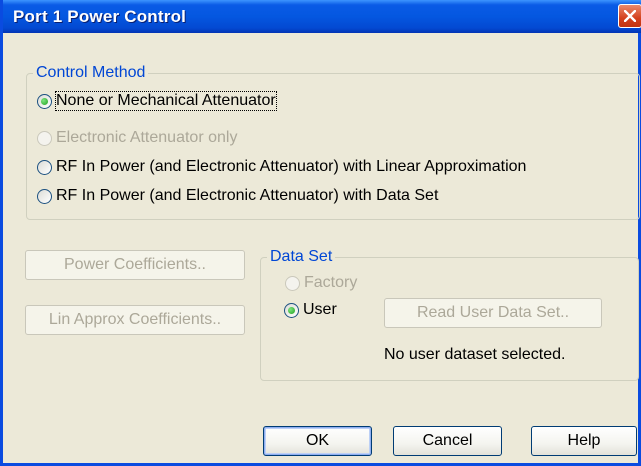 This screenshot has width=641, height=466. Describe the element at coordinates (493, 313) in the screenshot. I see `read-user-data-set-button: Read User Data Set..` at that location.